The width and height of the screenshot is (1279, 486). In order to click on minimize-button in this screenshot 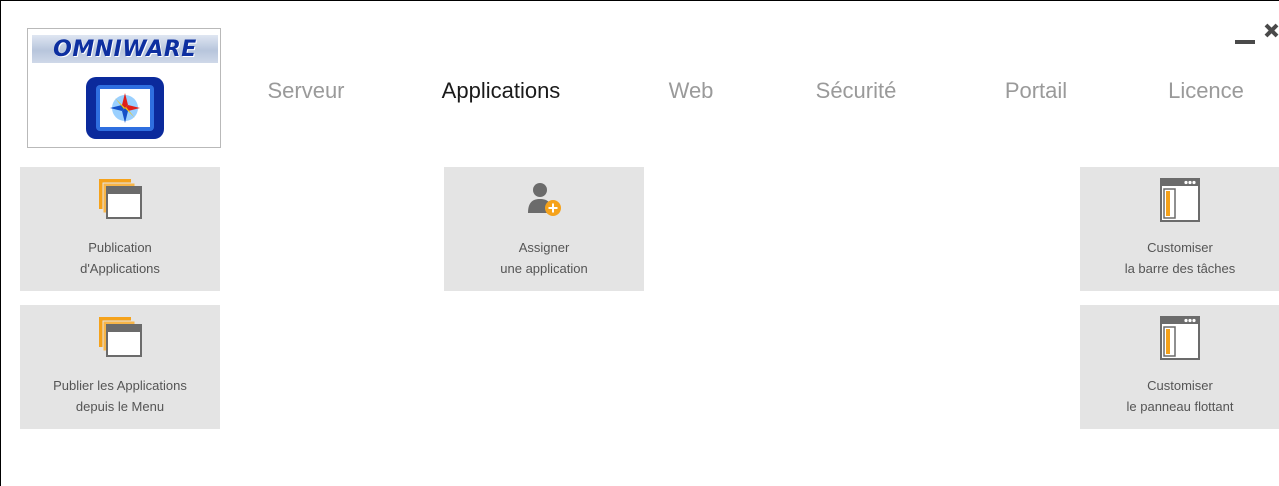, I will do `click(1245, 37)`.